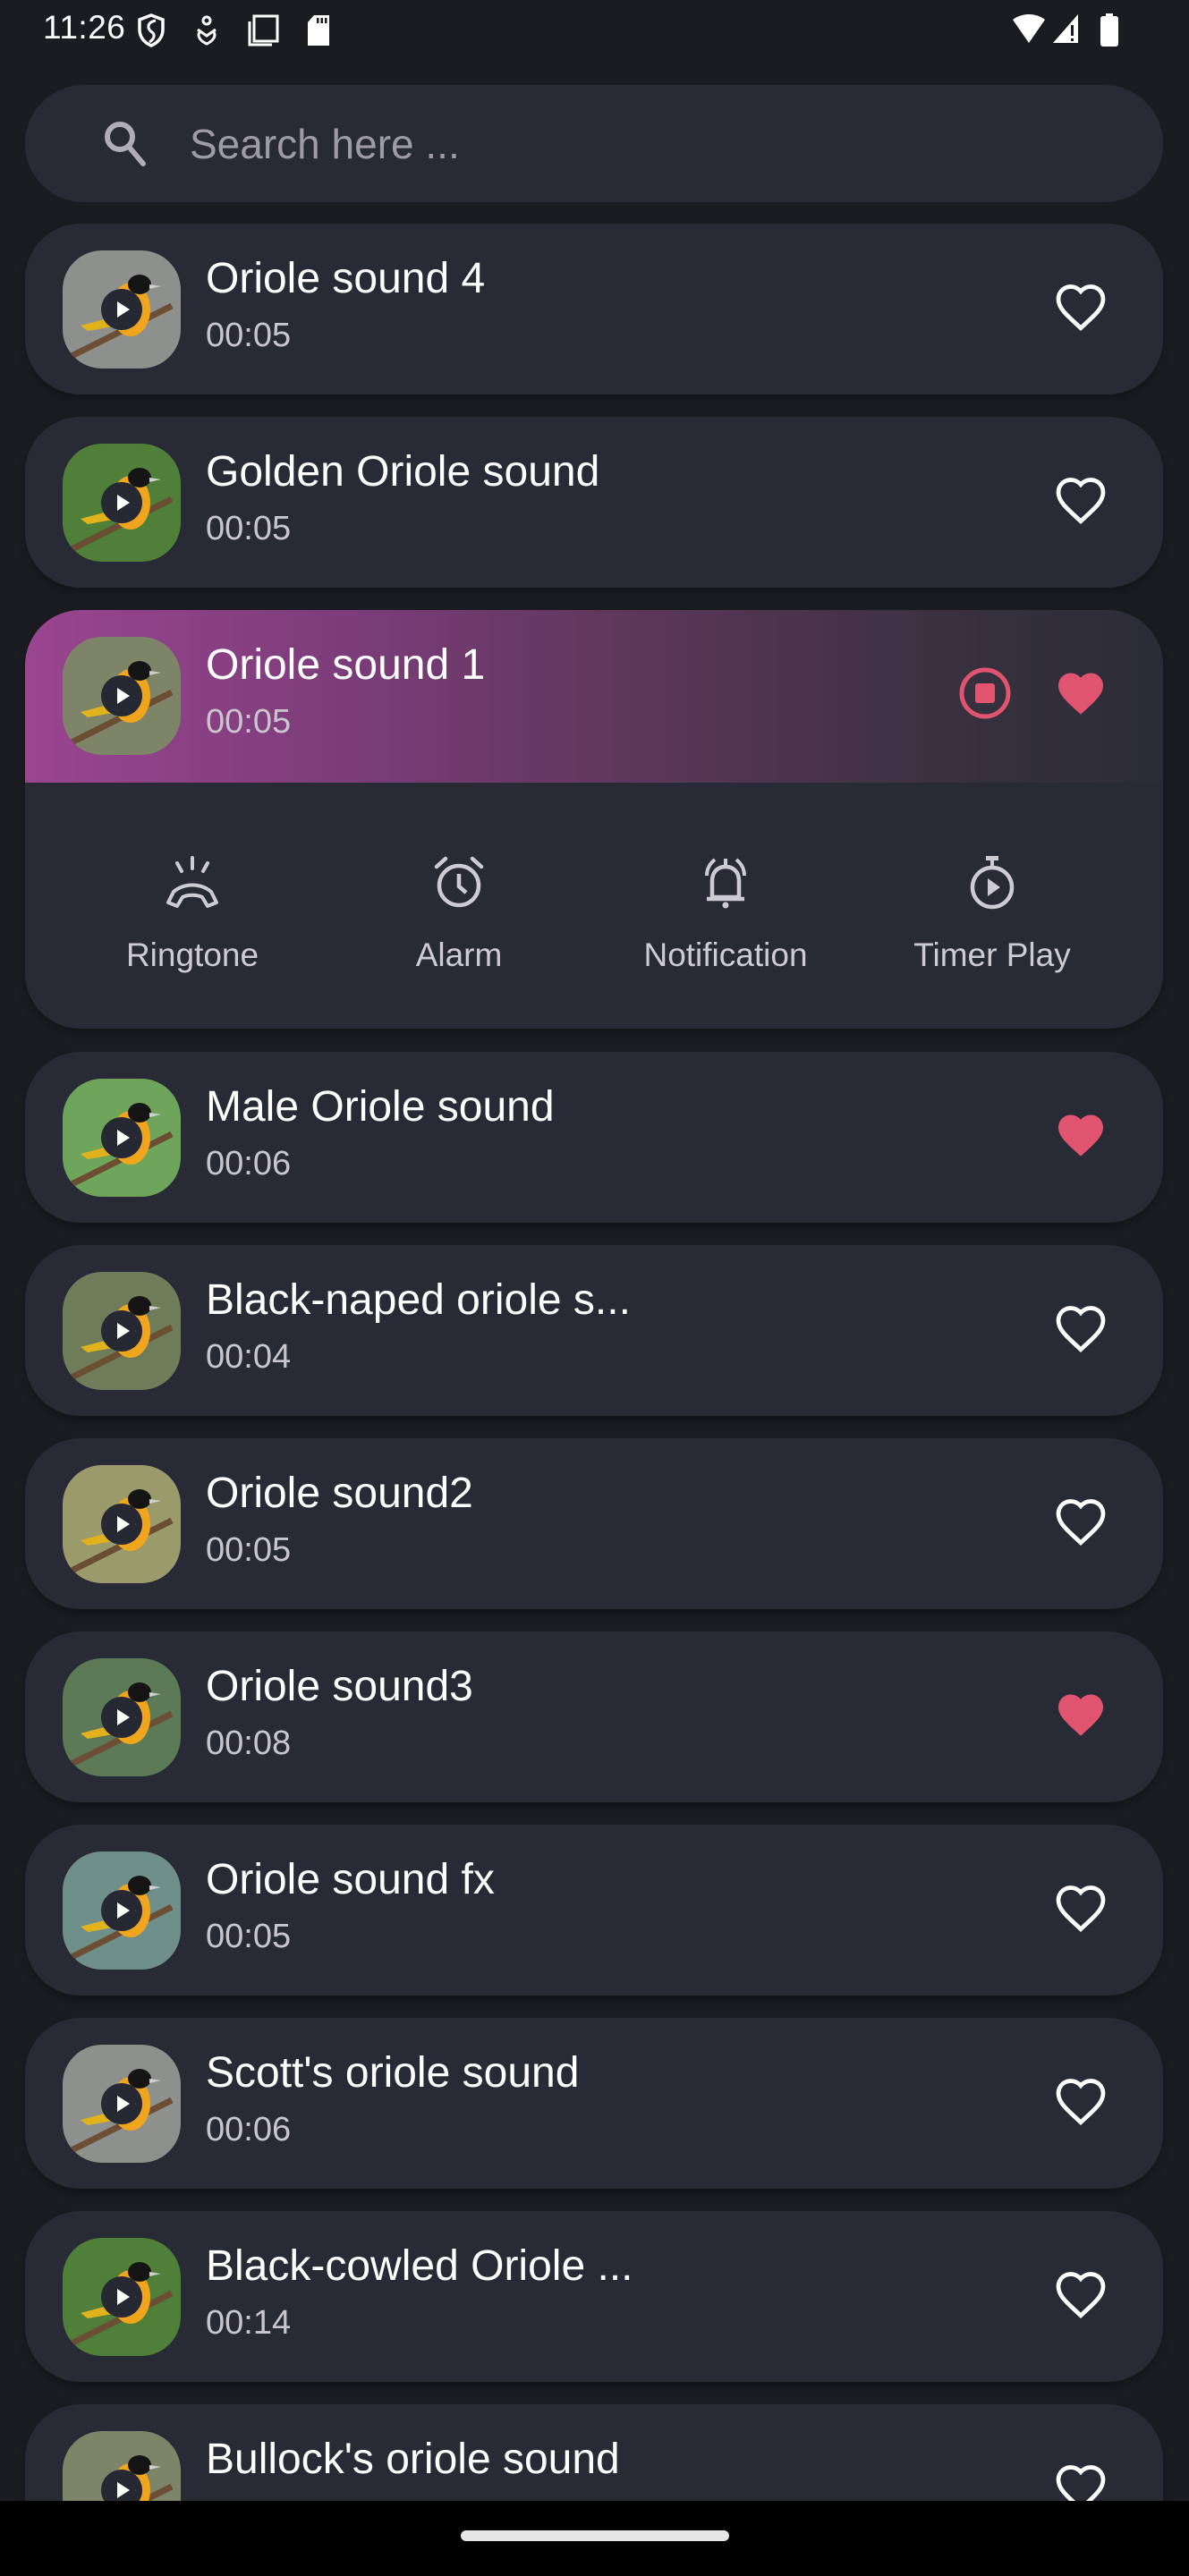  I want to click on sound-card-5: Oriole sound2 00:05, so click(594, 1523).